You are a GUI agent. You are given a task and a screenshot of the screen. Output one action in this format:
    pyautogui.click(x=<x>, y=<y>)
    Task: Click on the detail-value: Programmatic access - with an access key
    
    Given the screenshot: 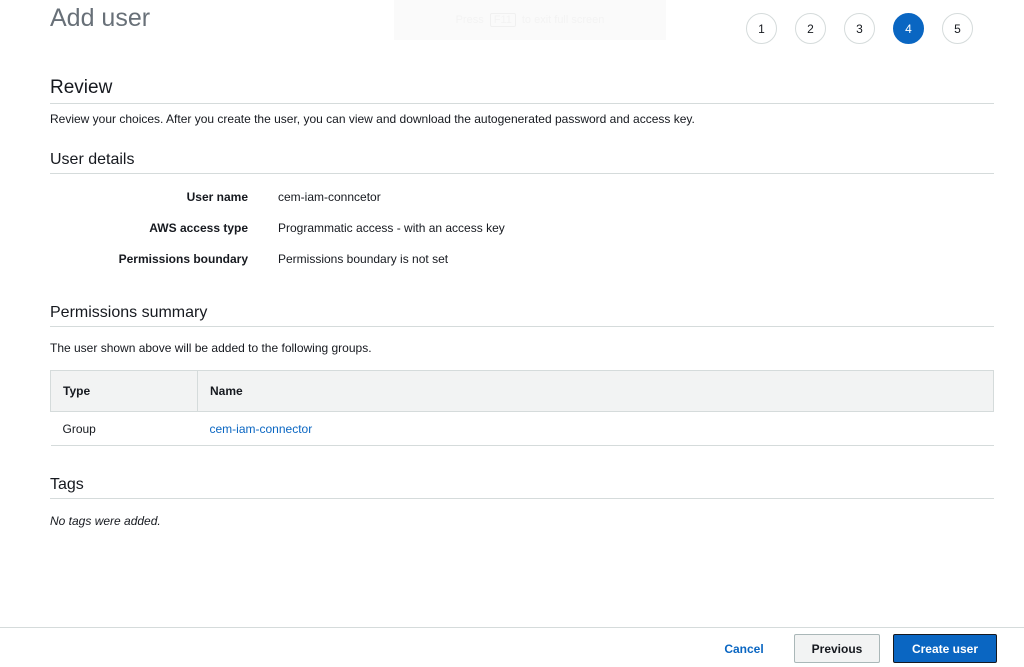 What is the action you would take?
    pyautogui.click(x=391, y=227)
    